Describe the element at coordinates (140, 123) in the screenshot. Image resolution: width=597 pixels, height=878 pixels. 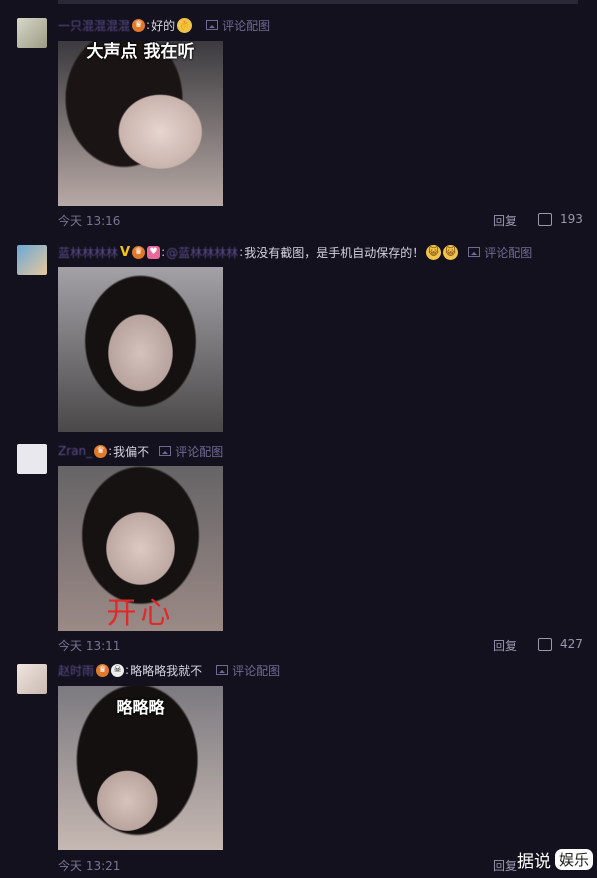
I see `comment-image: 大声点 我在听` at that location.